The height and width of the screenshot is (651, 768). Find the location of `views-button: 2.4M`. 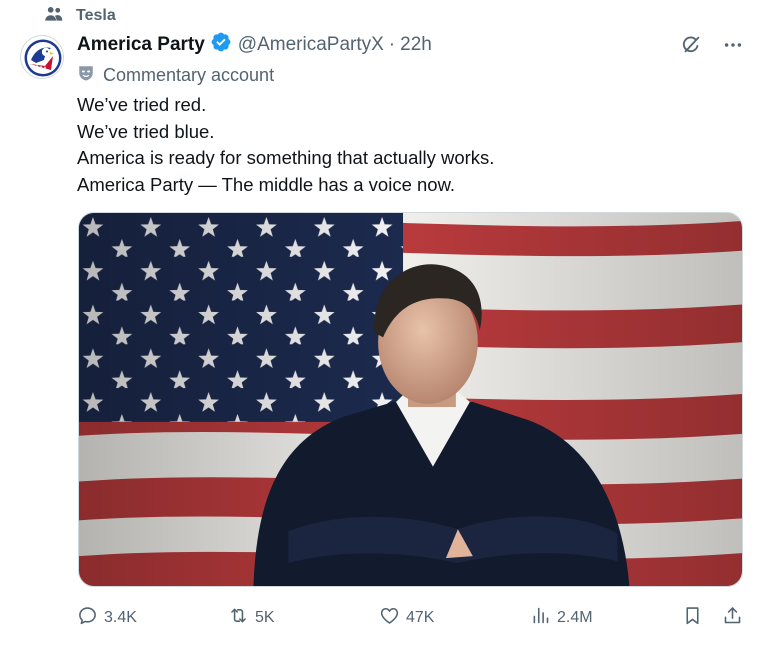

views-button: 2.4M is located at coordinates (561, 618).